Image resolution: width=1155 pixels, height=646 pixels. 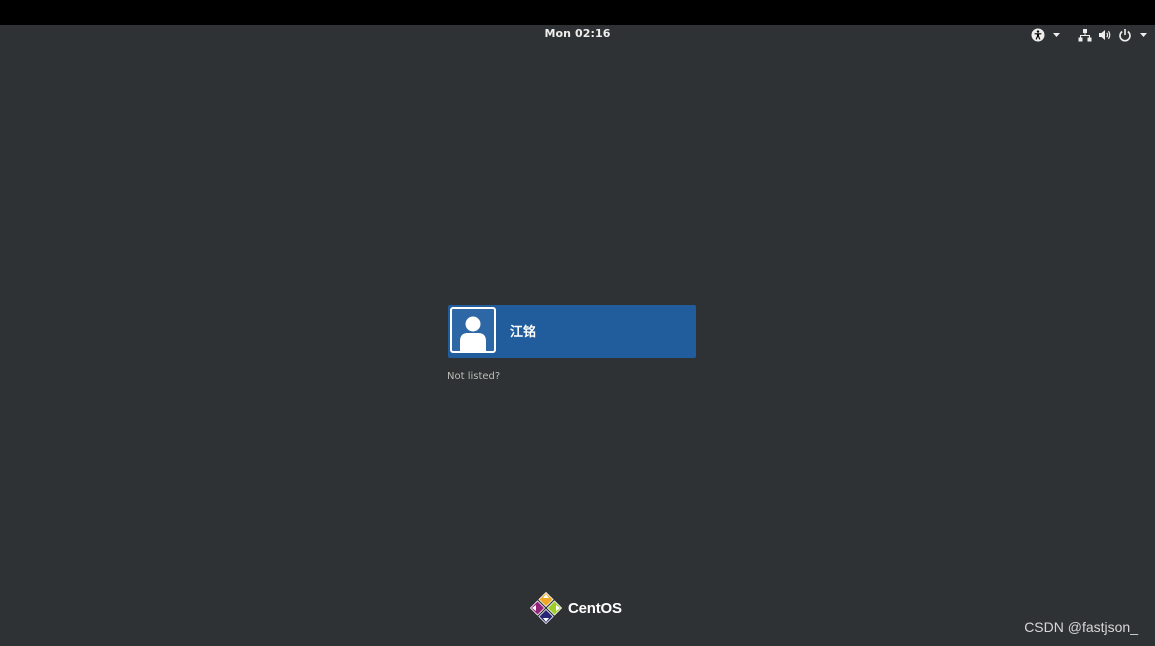 What do you see at coordinates (1081, 627) in the screenshot?
I see `watermark: CSDN @fastjson_` at bounding box center [1081, 627].